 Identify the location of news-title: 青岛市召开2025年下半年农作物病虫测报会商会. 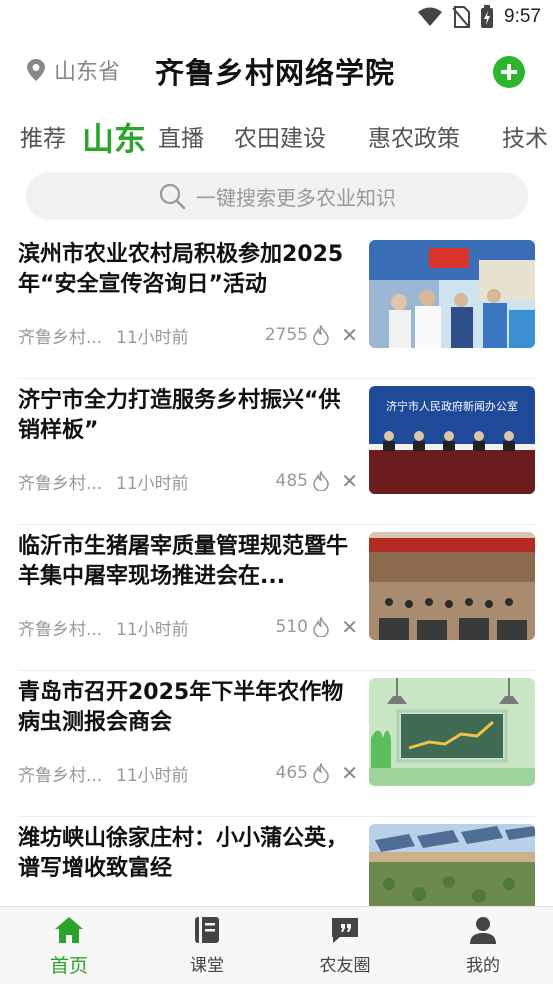
(181, 707).